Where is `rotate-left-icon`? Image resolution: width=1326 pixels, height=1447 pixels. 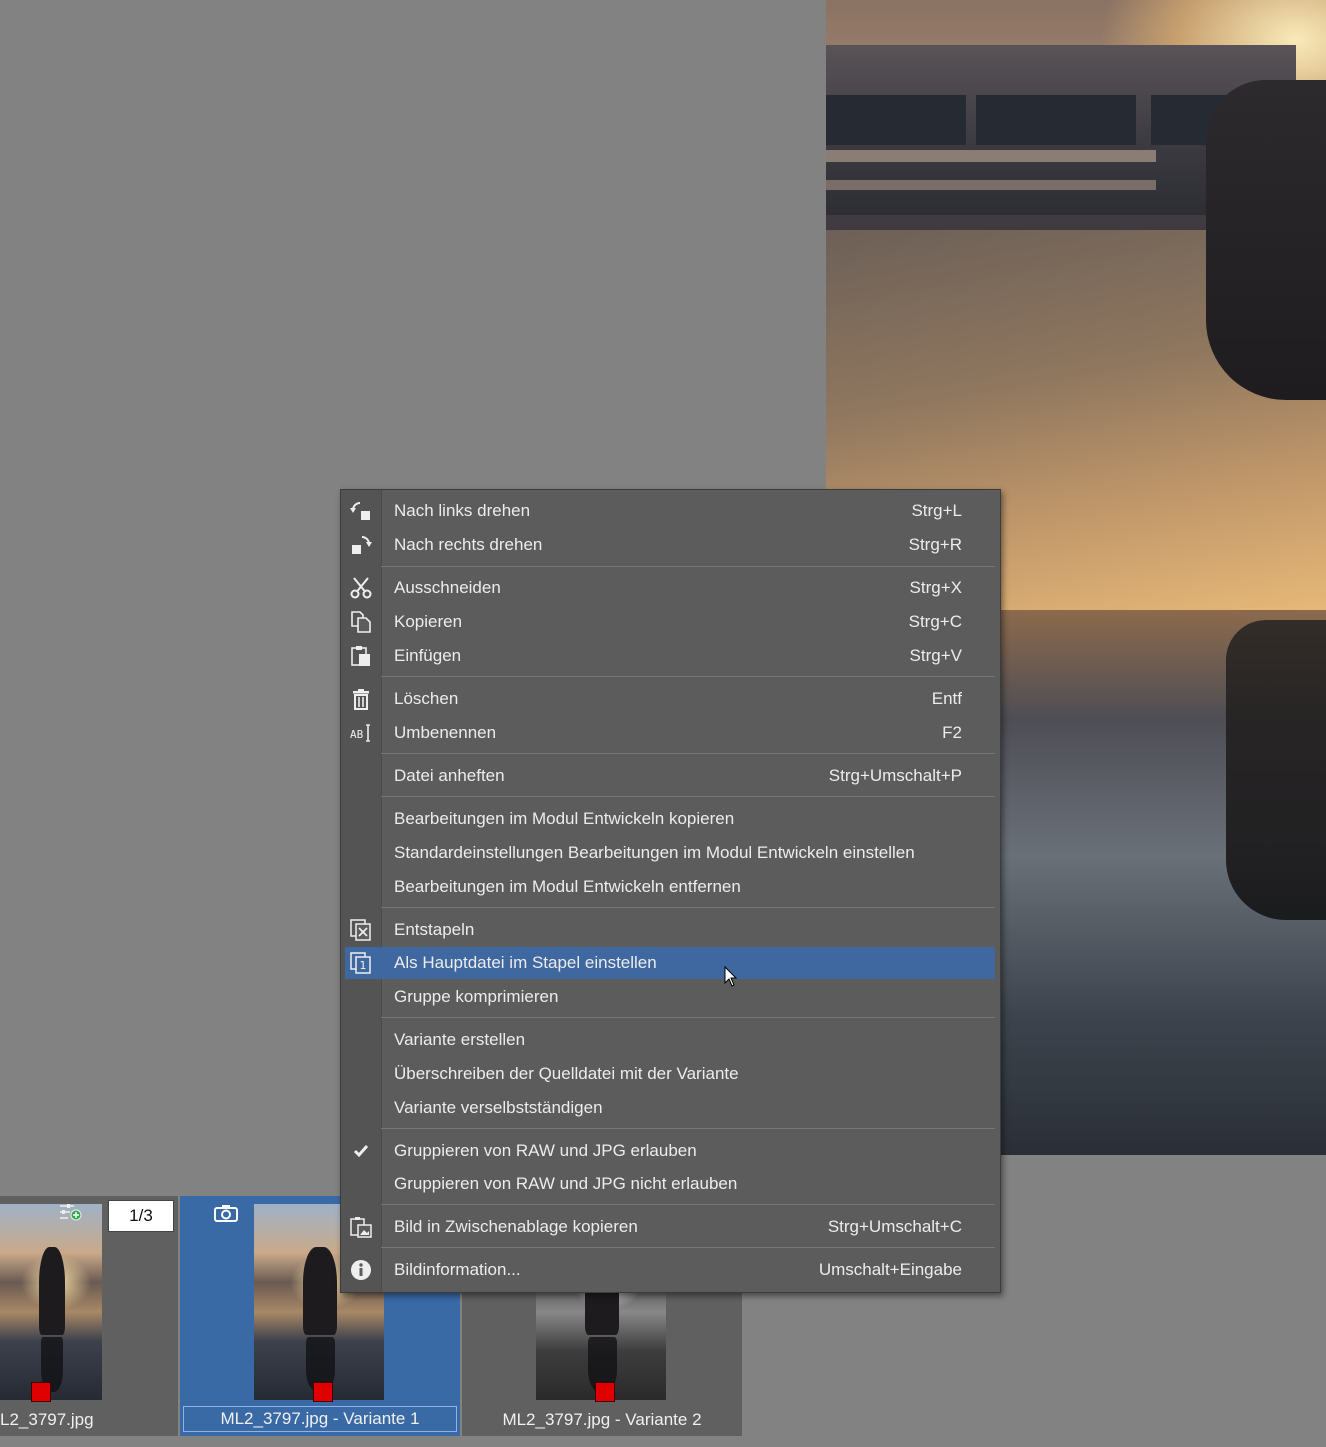 rotate-left-icon is located at coordinates (360, 511).